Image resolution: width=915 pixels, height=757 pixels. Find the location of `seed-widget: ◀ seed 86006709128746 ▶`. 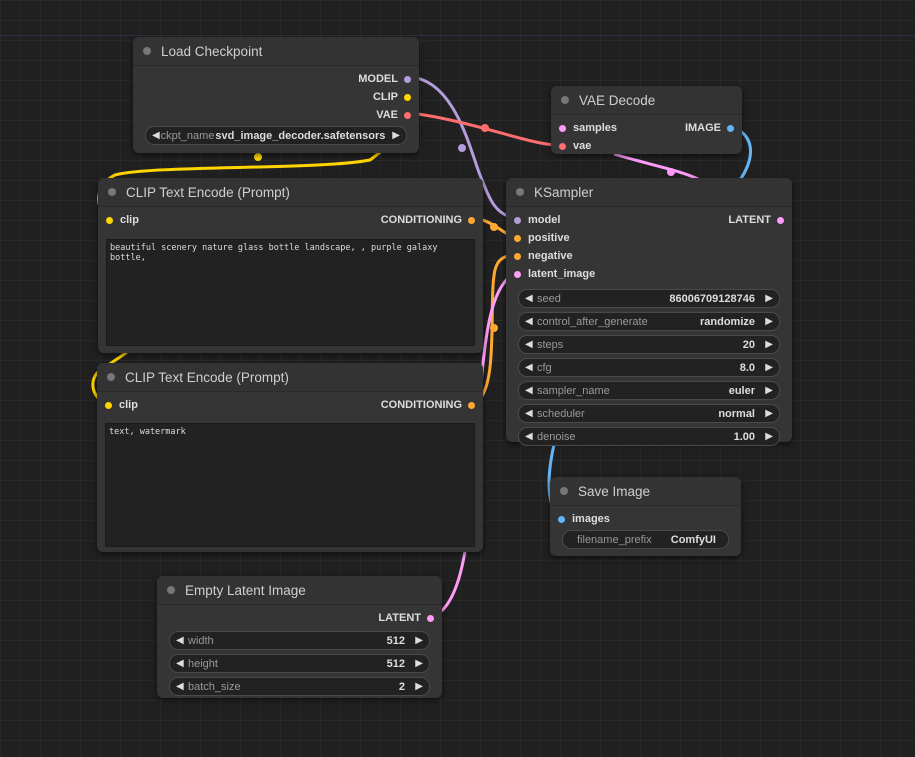

seed-widget: ◀ seed 86006709128746 ▶ is located at coordinates (649, 298).